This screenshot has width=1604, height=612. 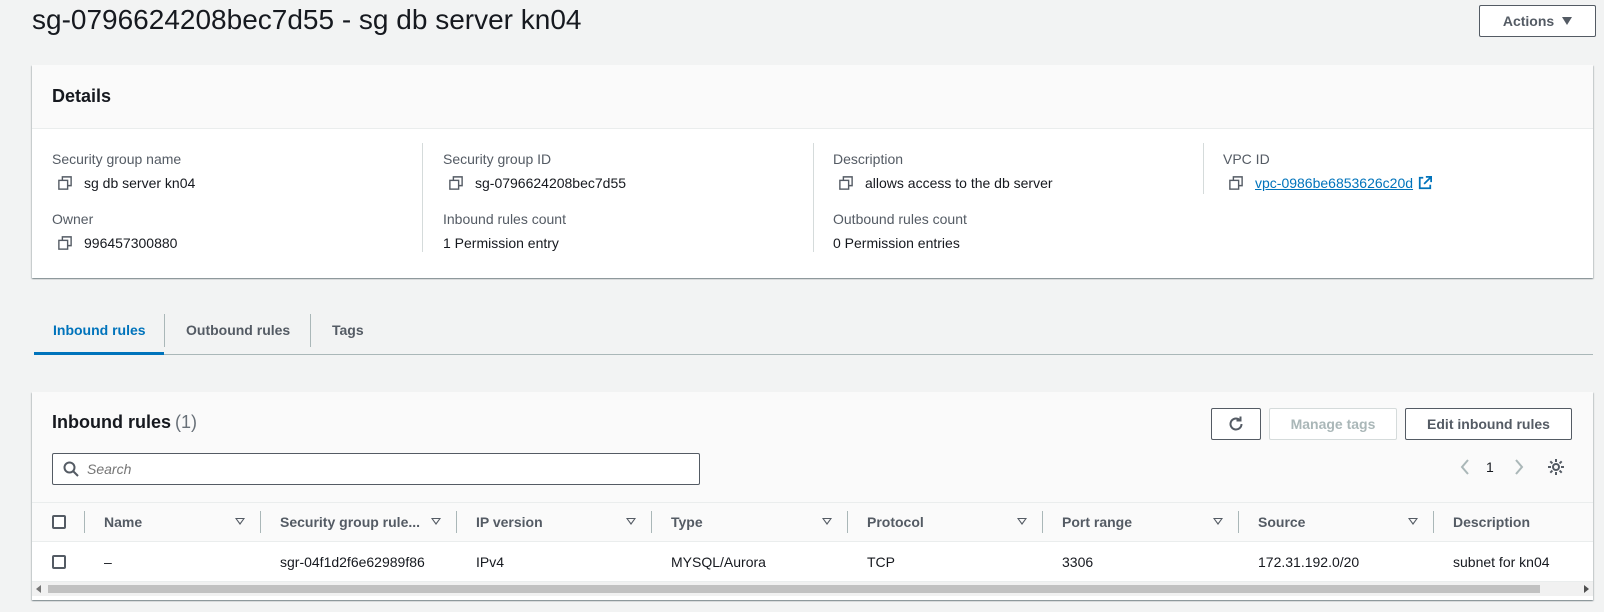 I want to click on field-value: allows access to the db server, so click(x=959, y=183).